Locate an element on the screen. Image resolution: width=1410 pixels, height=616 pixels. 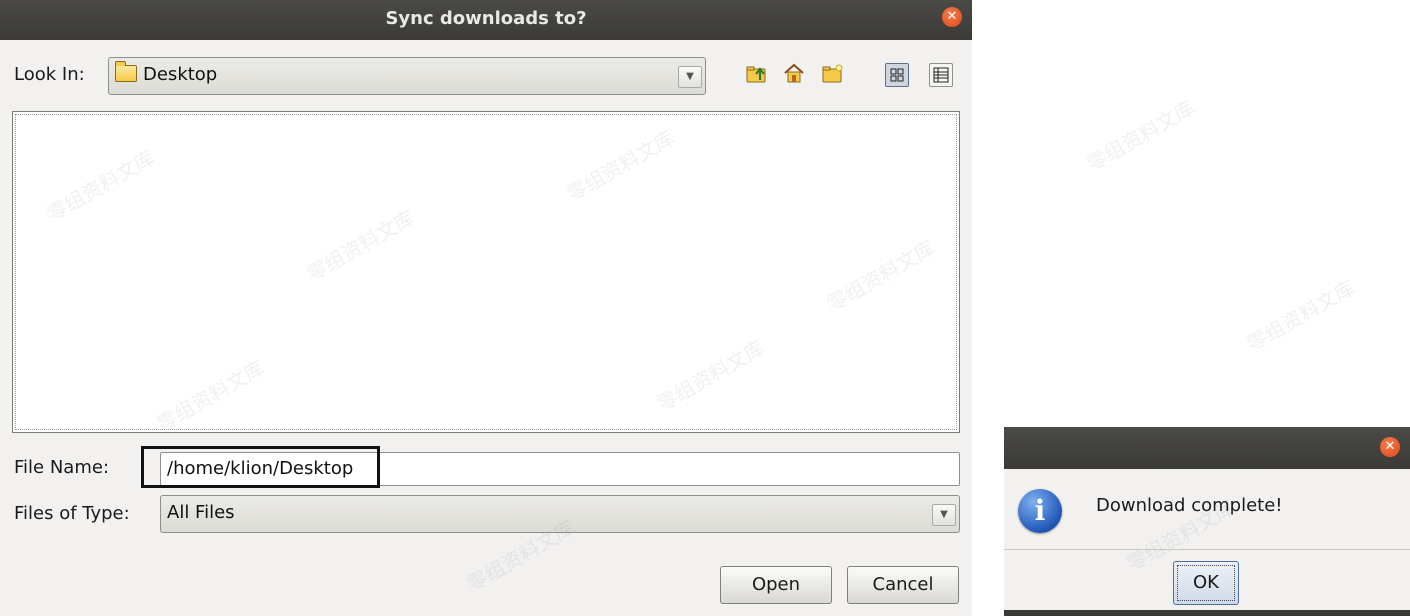
look-in-value-wrap: Desktop is located at coordinates (166, 75).